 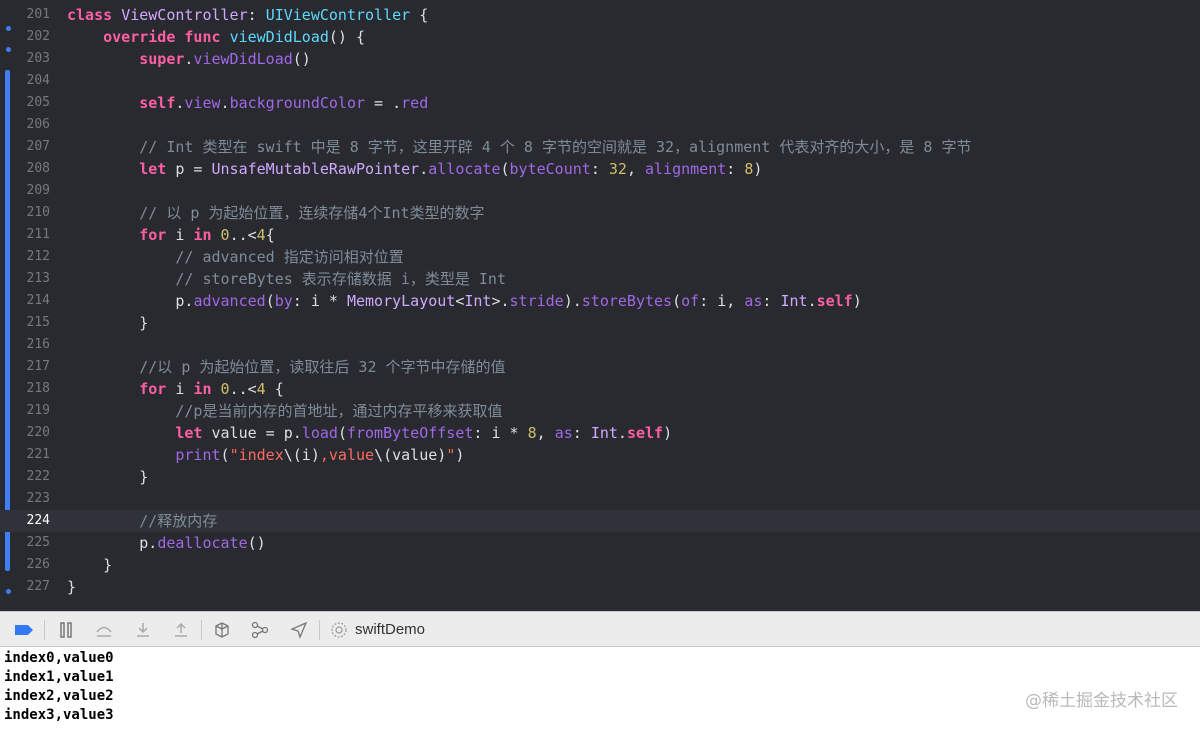 I want to click on console-line: index3,value3, so click(x=59, y=715).